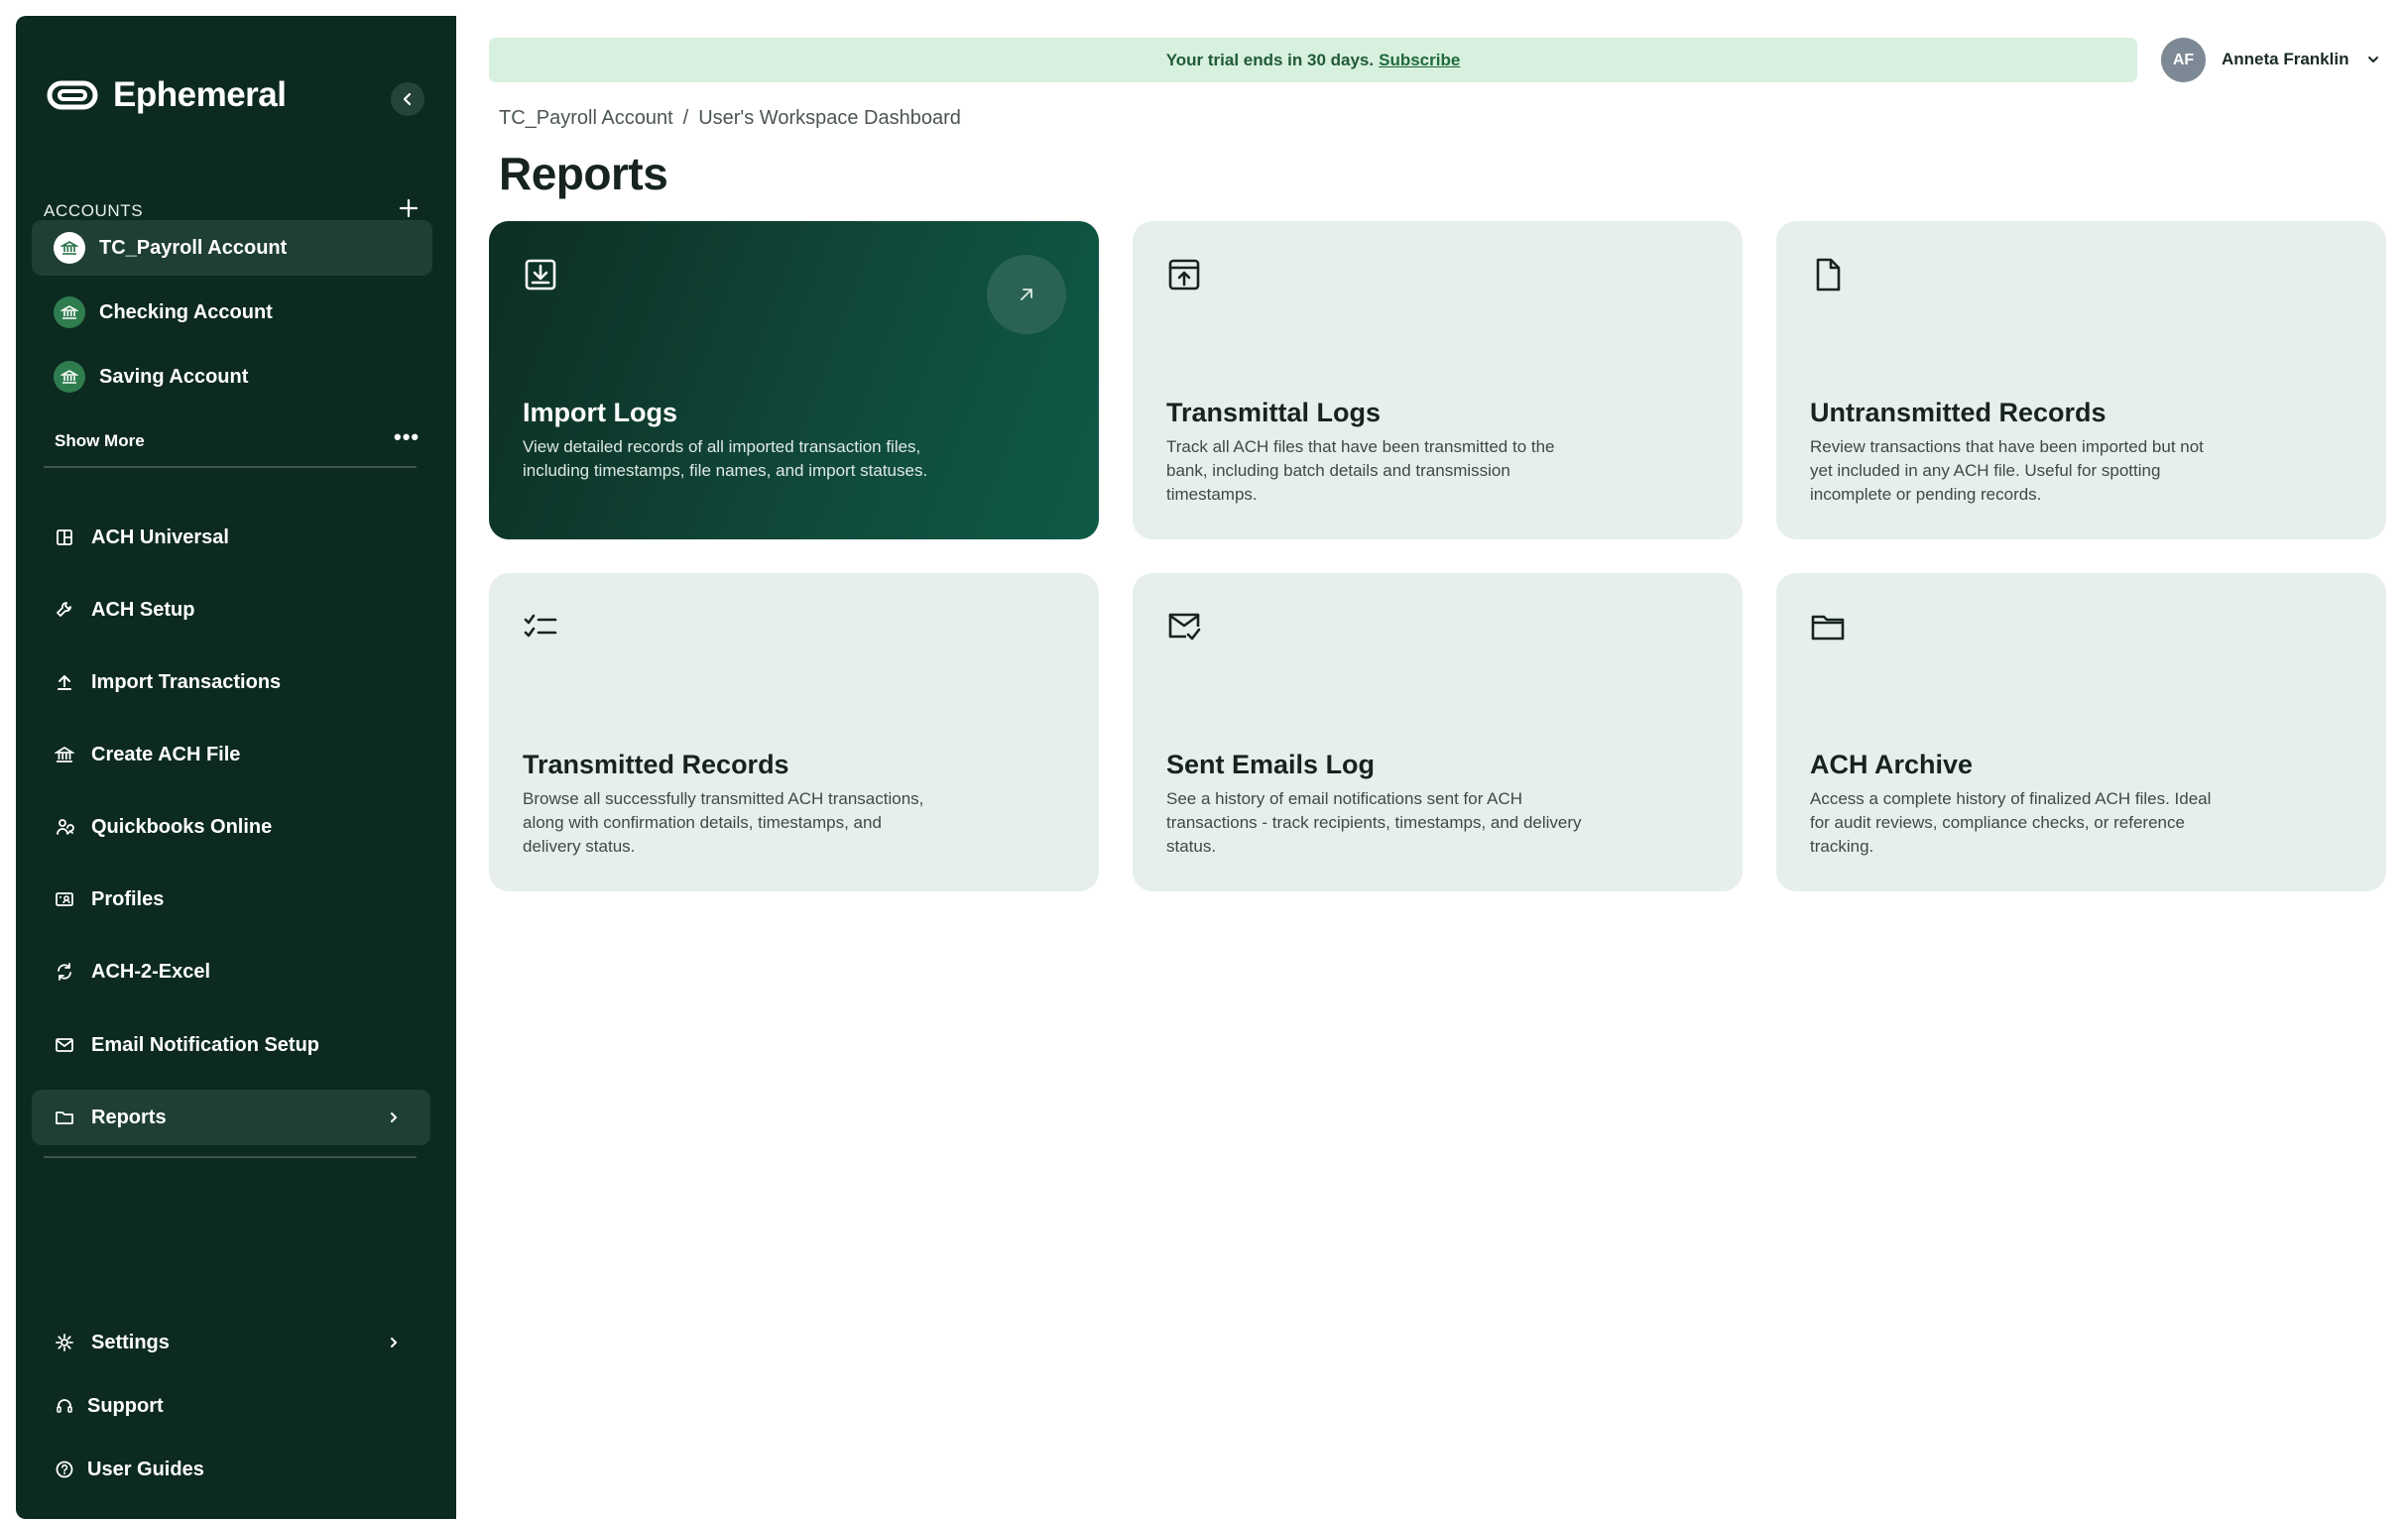  I want to click on mail-check-icon, so click(1185, 627).